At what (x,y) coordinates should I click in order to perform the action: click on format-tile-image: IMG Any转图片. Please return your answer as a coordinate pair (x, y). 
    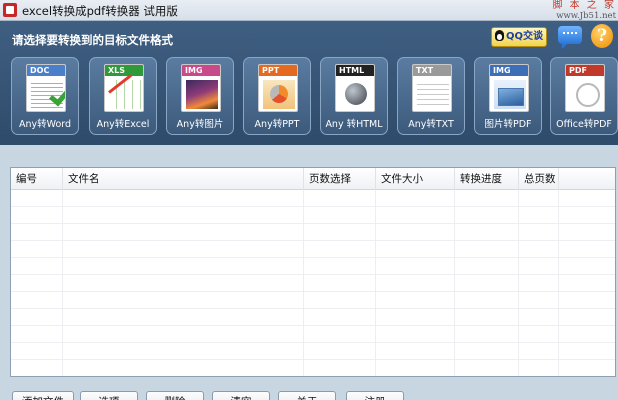
    Looking at the image, I should click on (200, 96).